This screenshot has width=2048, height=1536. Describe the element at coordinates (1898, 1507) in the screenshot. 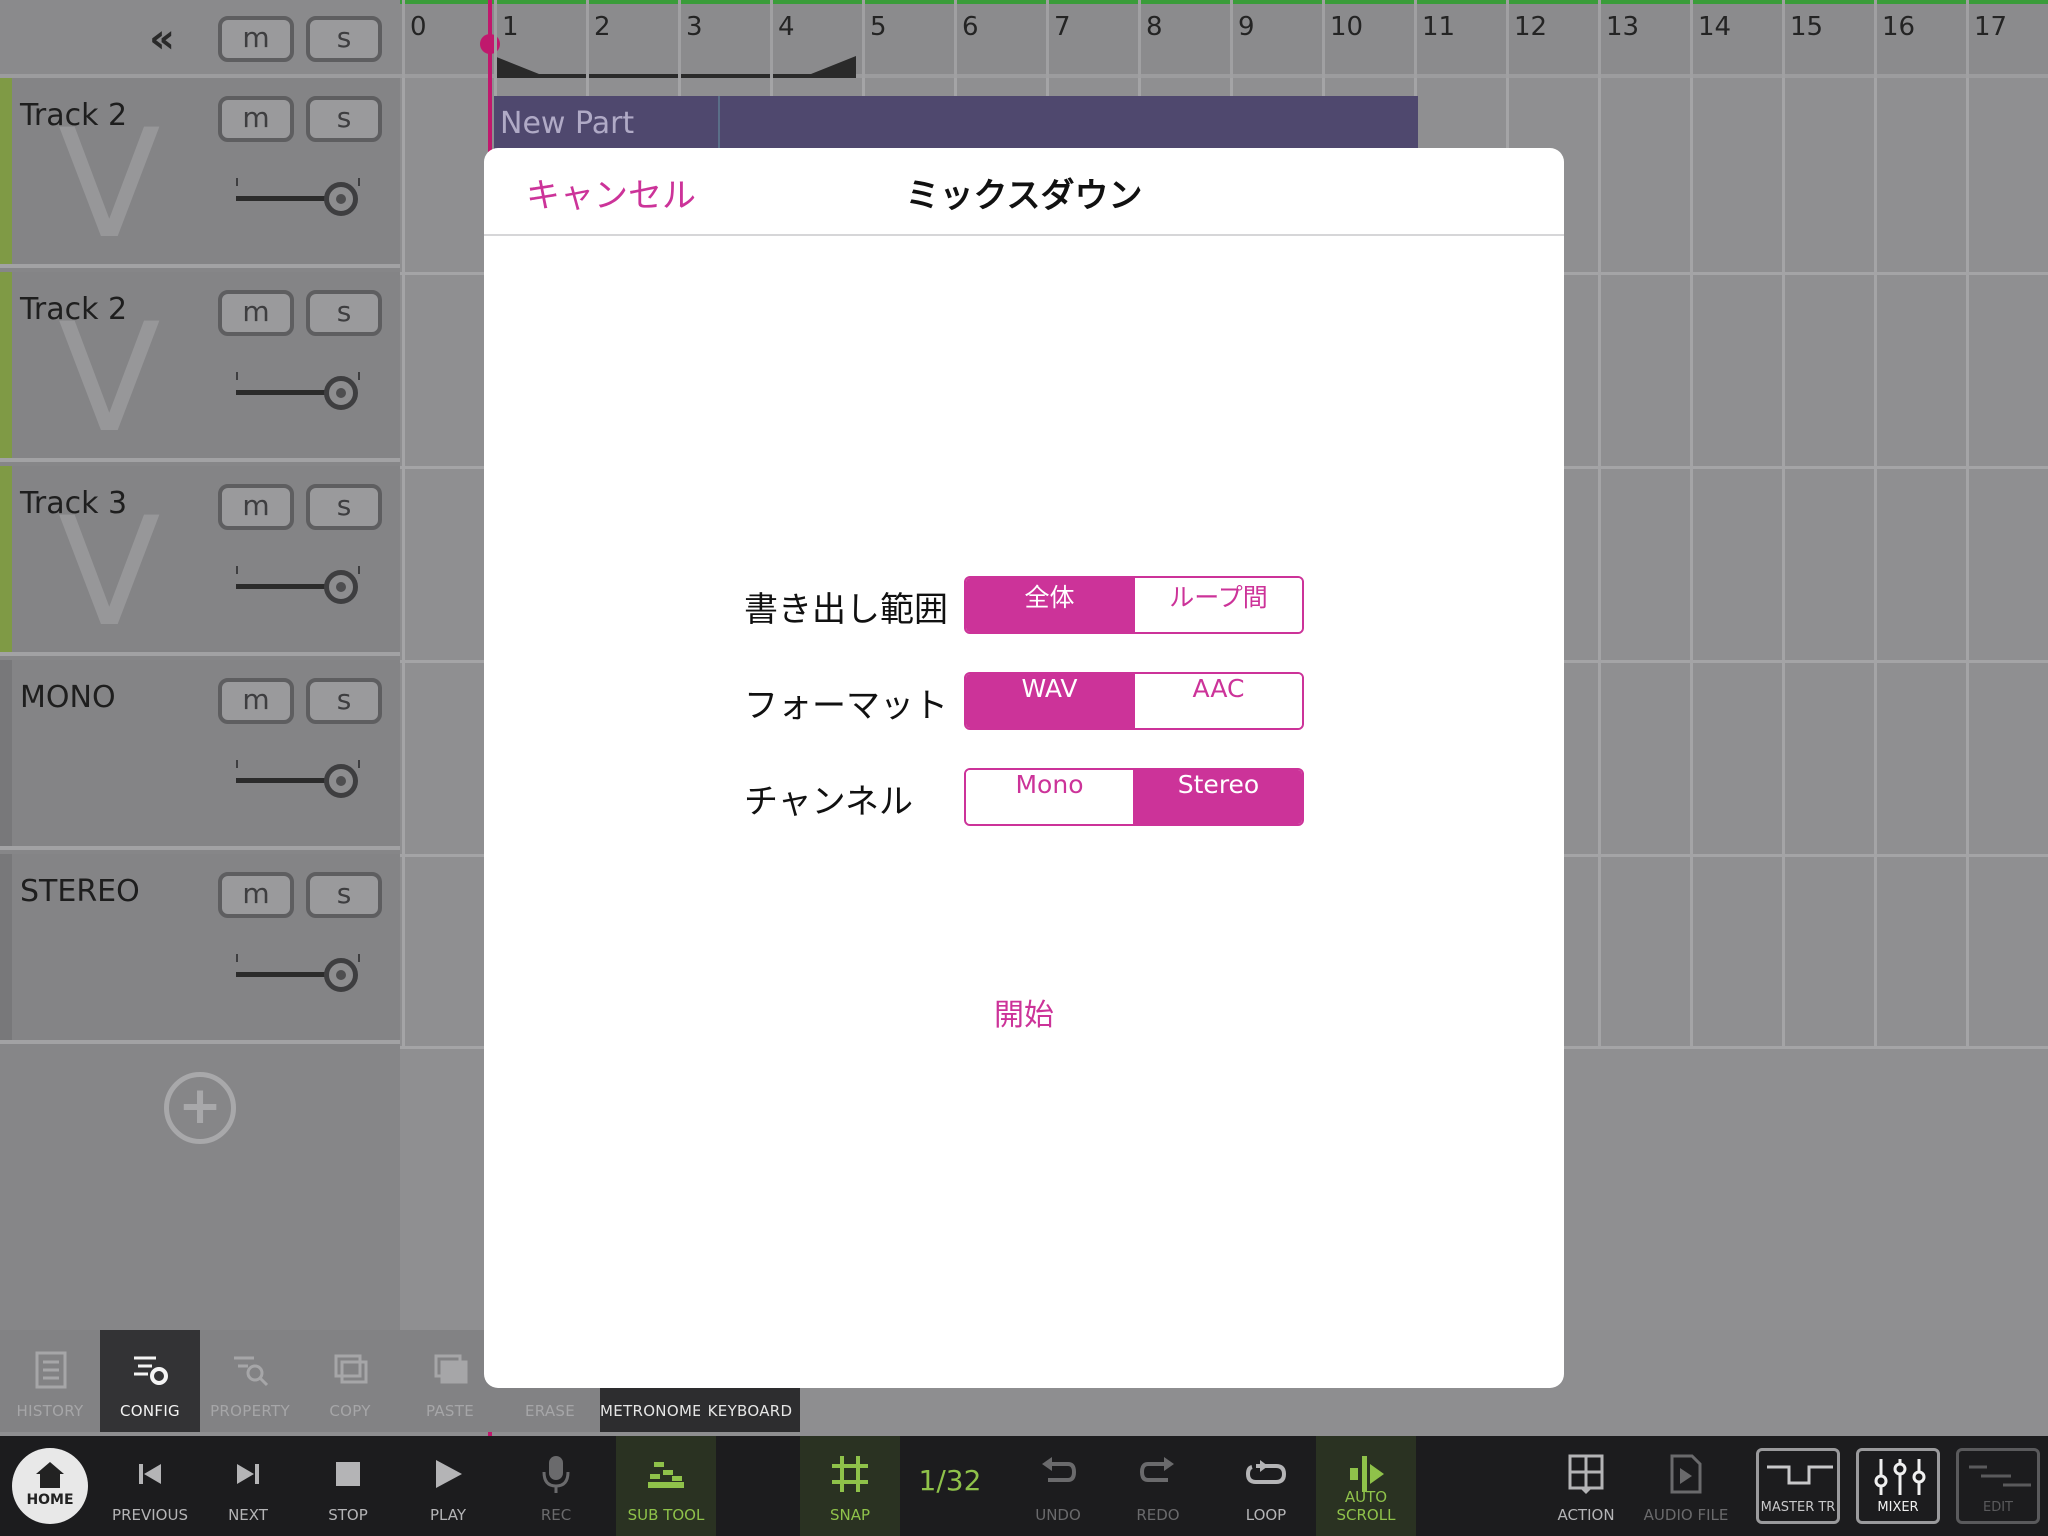

I see `mixer-label: MIXER` at that location.